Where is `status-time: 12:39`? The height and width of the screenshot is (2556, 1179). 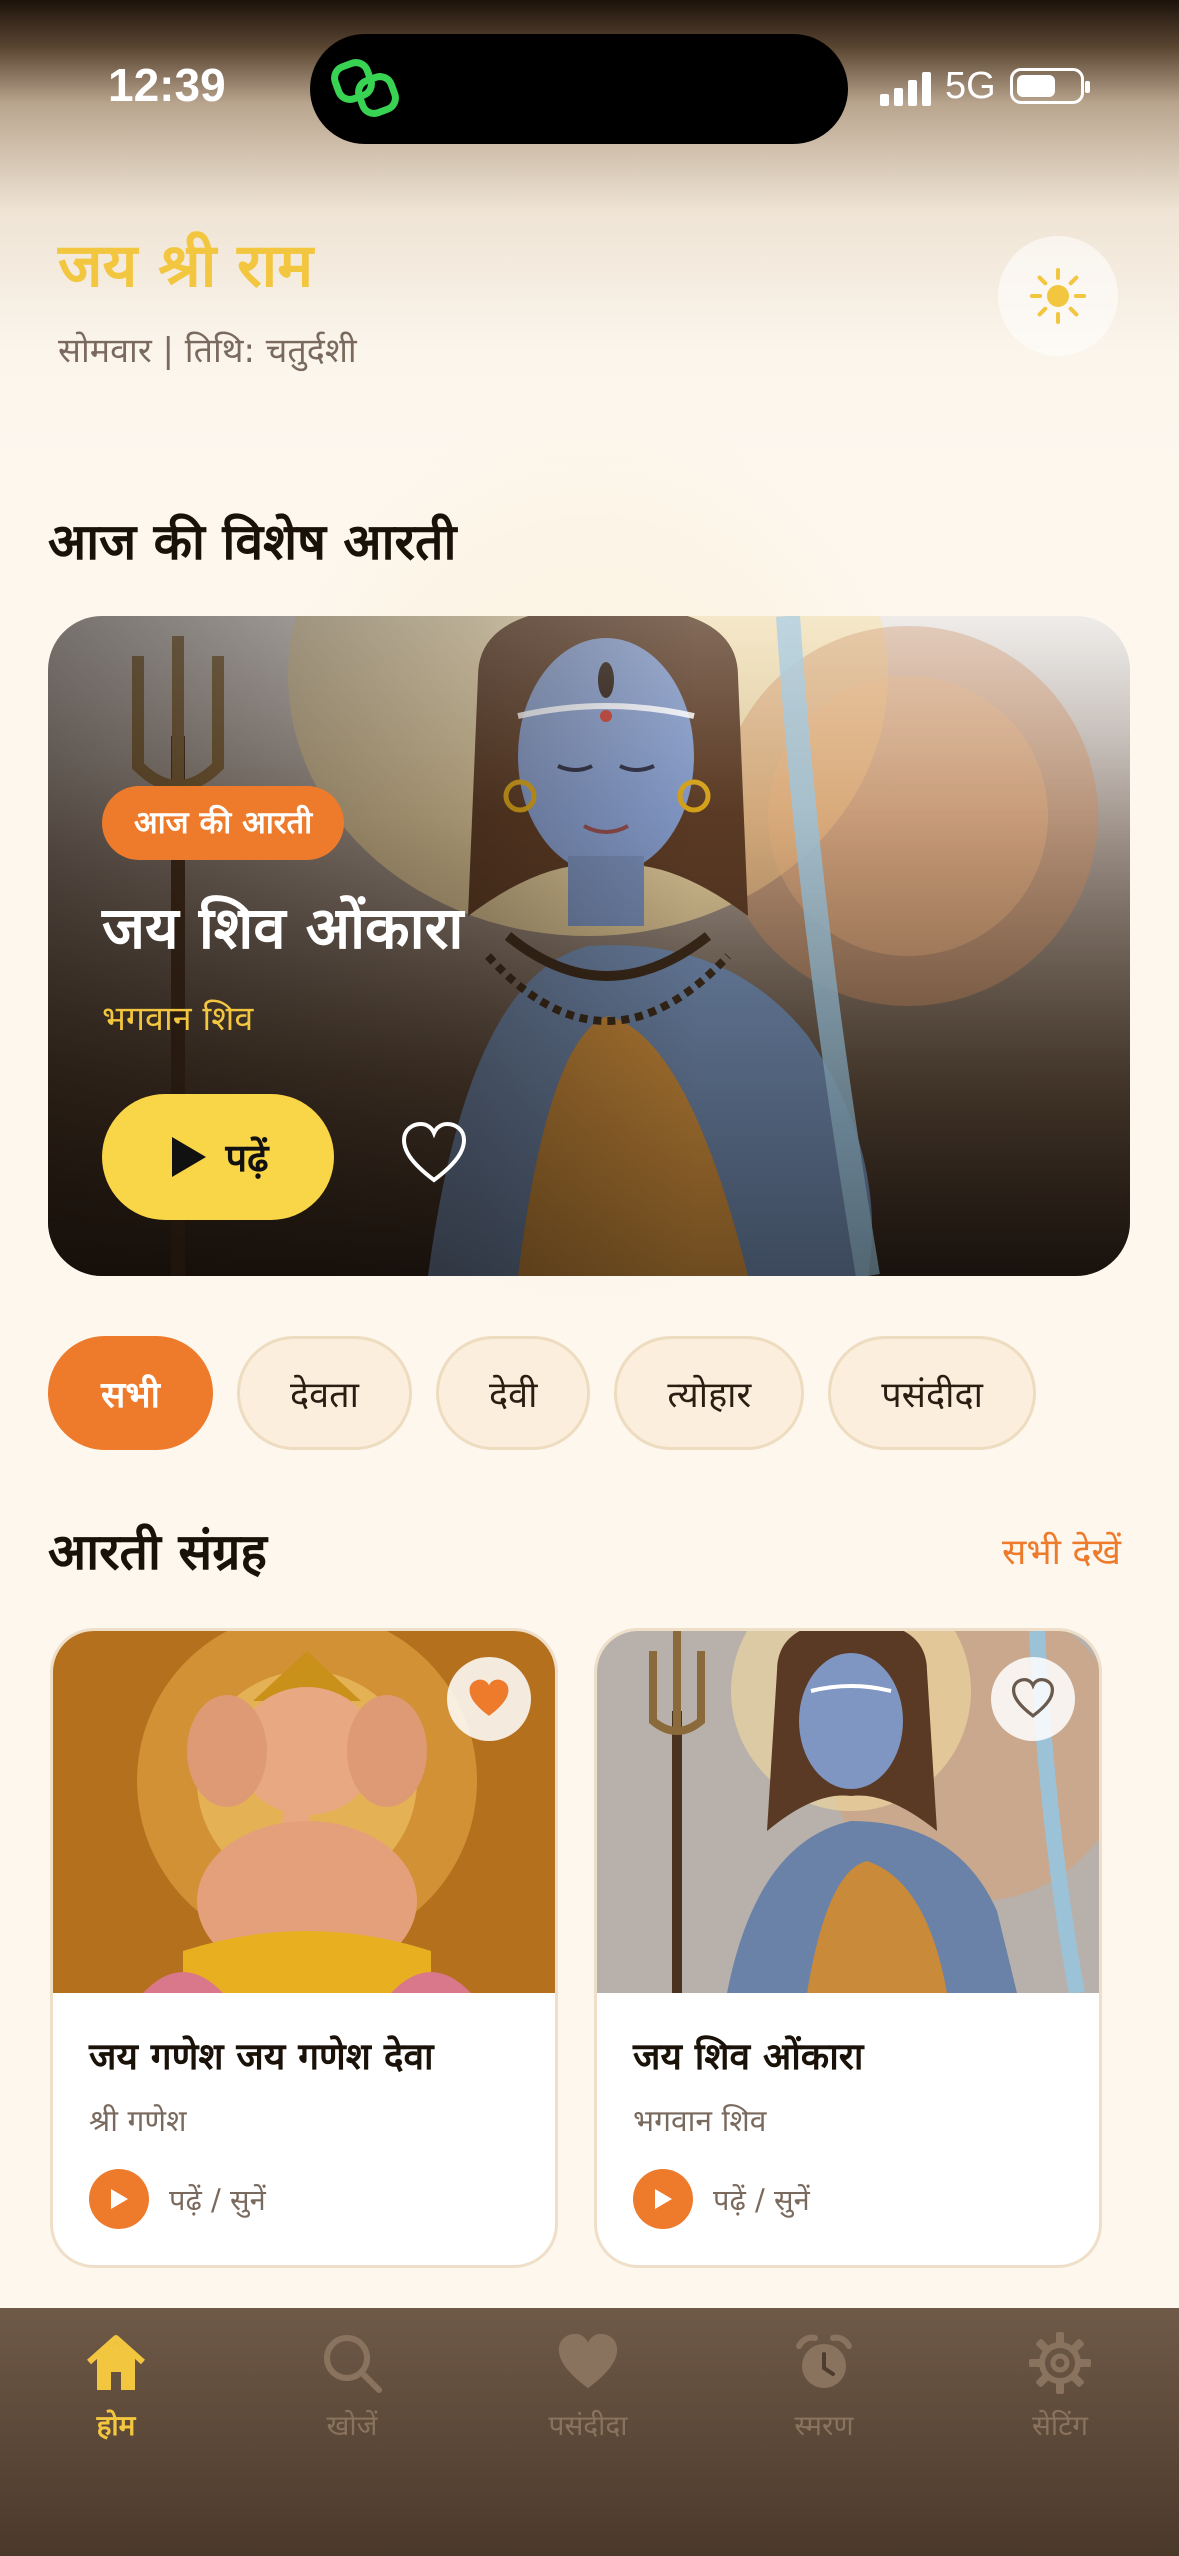
status-time: 12:39 is located at coordinates (167, 85).